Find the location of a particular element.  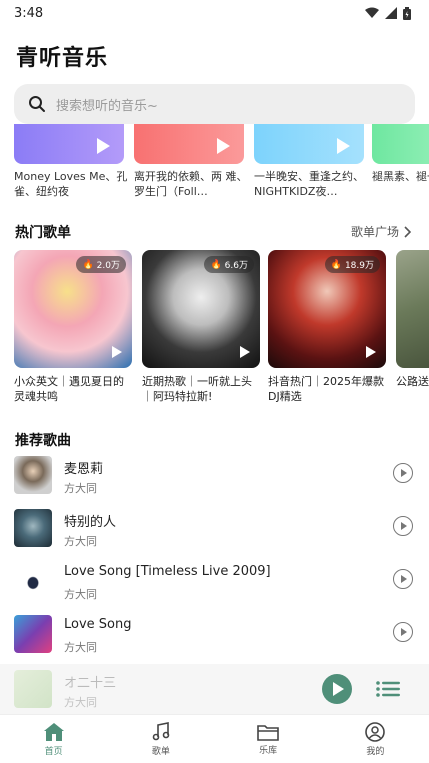

banner-card: 褪黑素、褪一半晚安 is located at coordinates (400, 161).